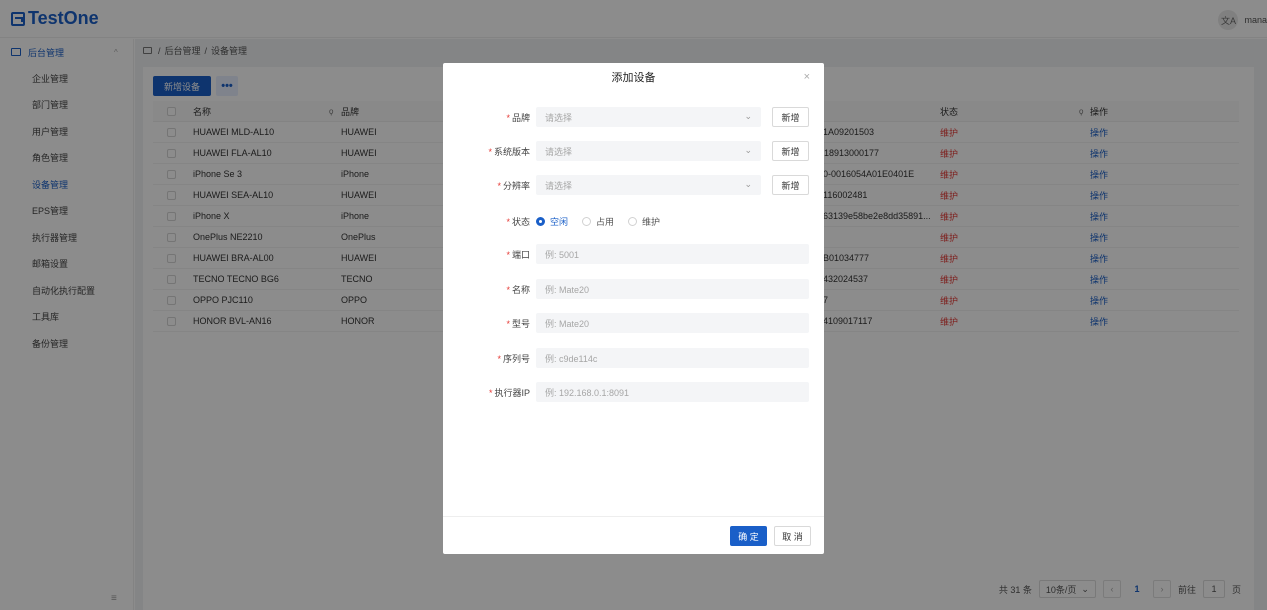  Describe the element at coordinates (512, 393) in the screenshot. I see `executor-ip-label: 执行器IP` at that location.